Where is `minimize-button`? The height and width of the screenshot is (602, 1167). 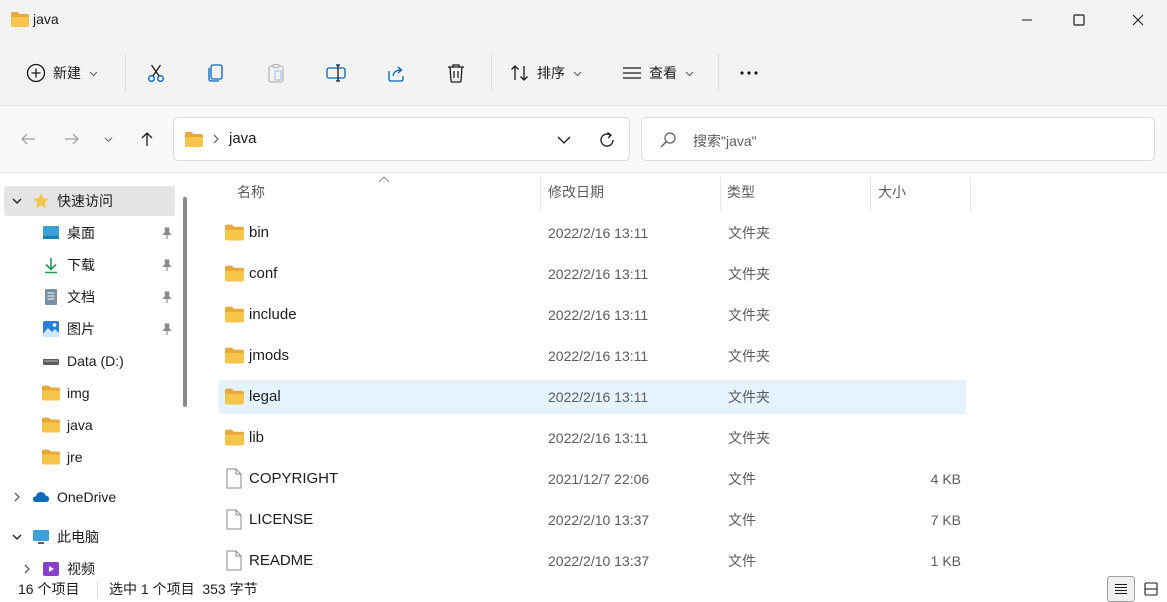 minimize-button is located at coordinates (1027, 20).